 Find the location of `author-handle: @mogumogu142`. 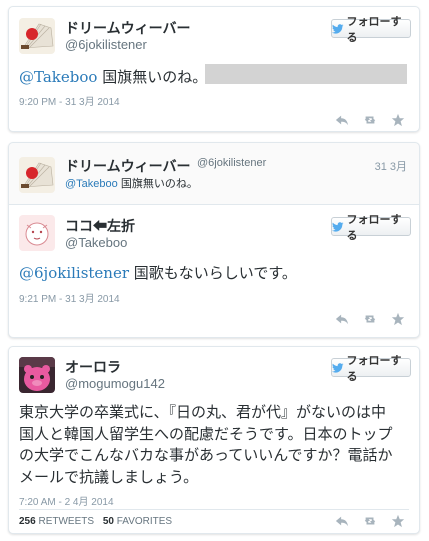

author-handle: @mogumogu142 is located at coordinates (115, 383).